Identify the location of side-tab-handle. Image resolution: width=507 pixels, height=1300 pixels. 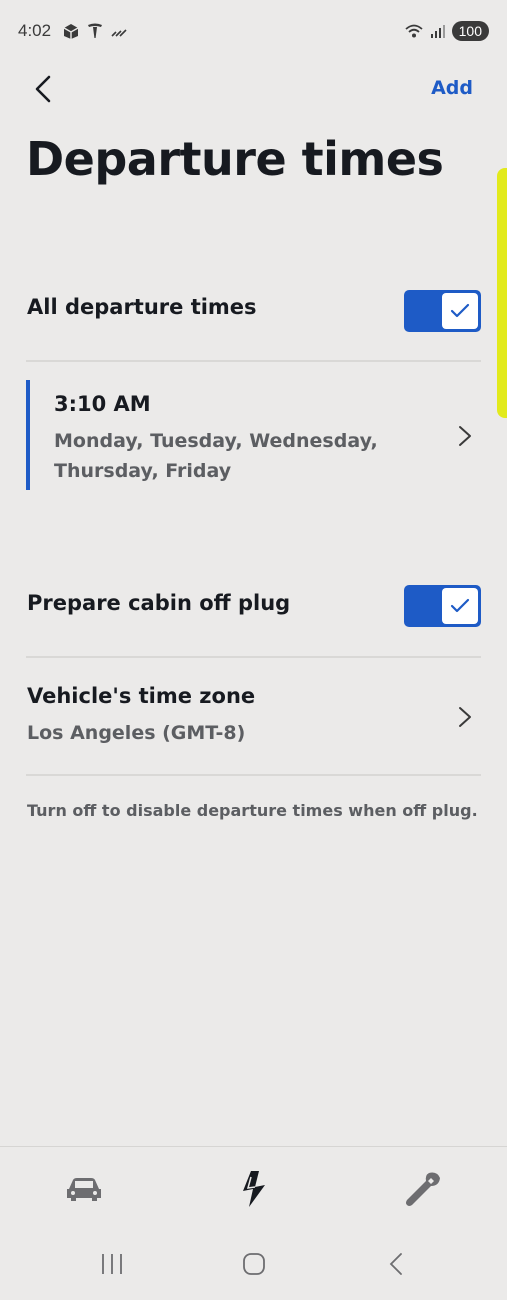
(502, 293).